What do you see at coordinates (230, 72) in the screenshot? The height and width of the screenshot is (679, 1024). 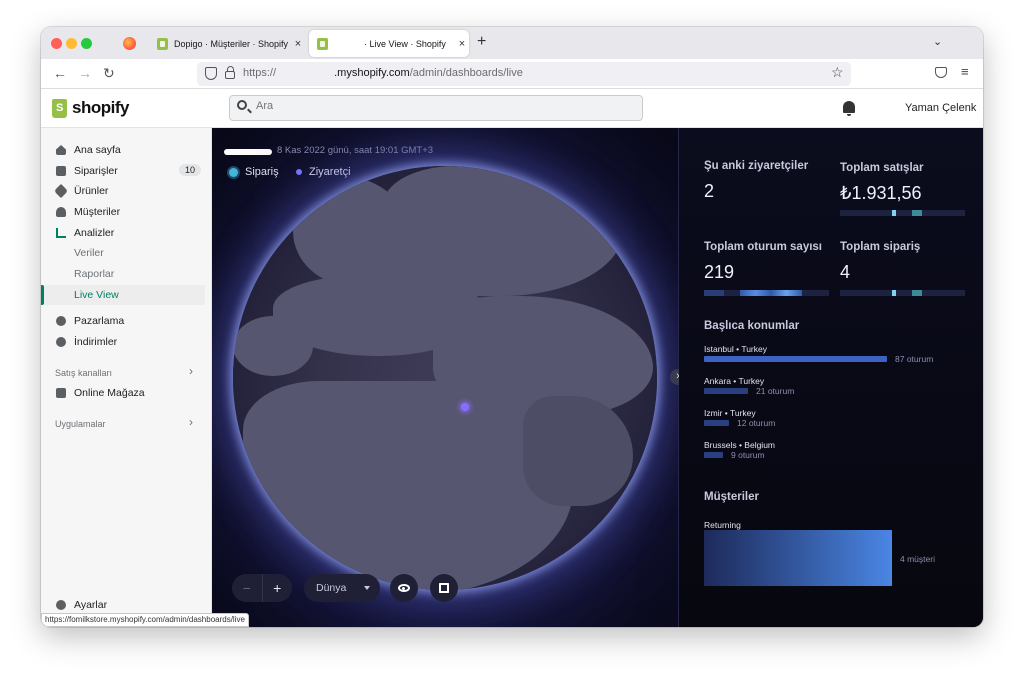 I see `lock-icon` at bounding box center [230, 72].